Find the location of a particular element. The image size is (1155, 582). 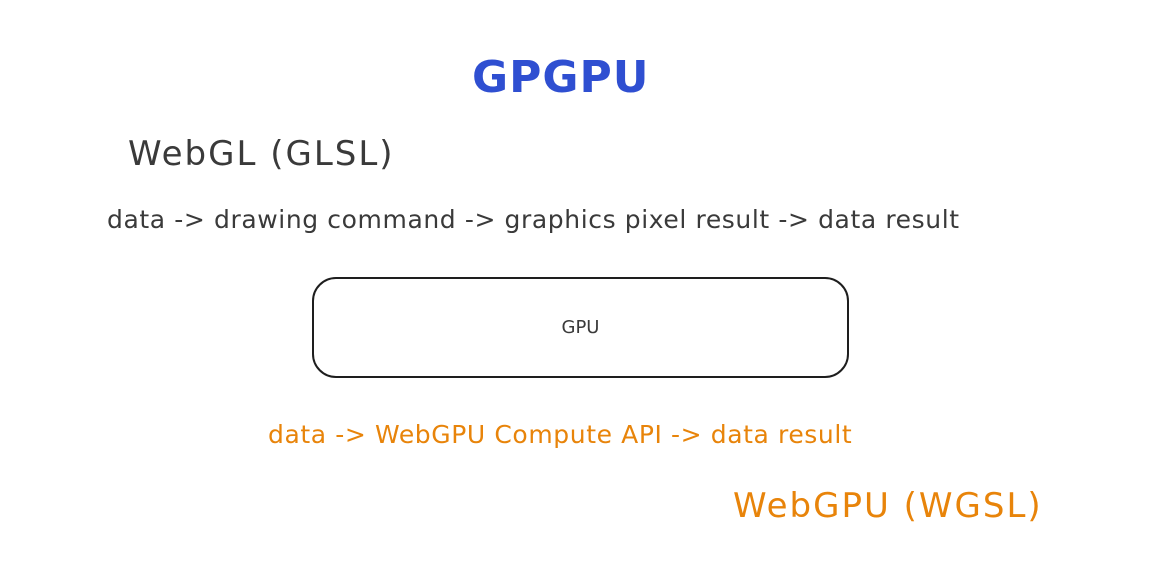

diagram-title: GPGPU is located at coordinates (561, 77).